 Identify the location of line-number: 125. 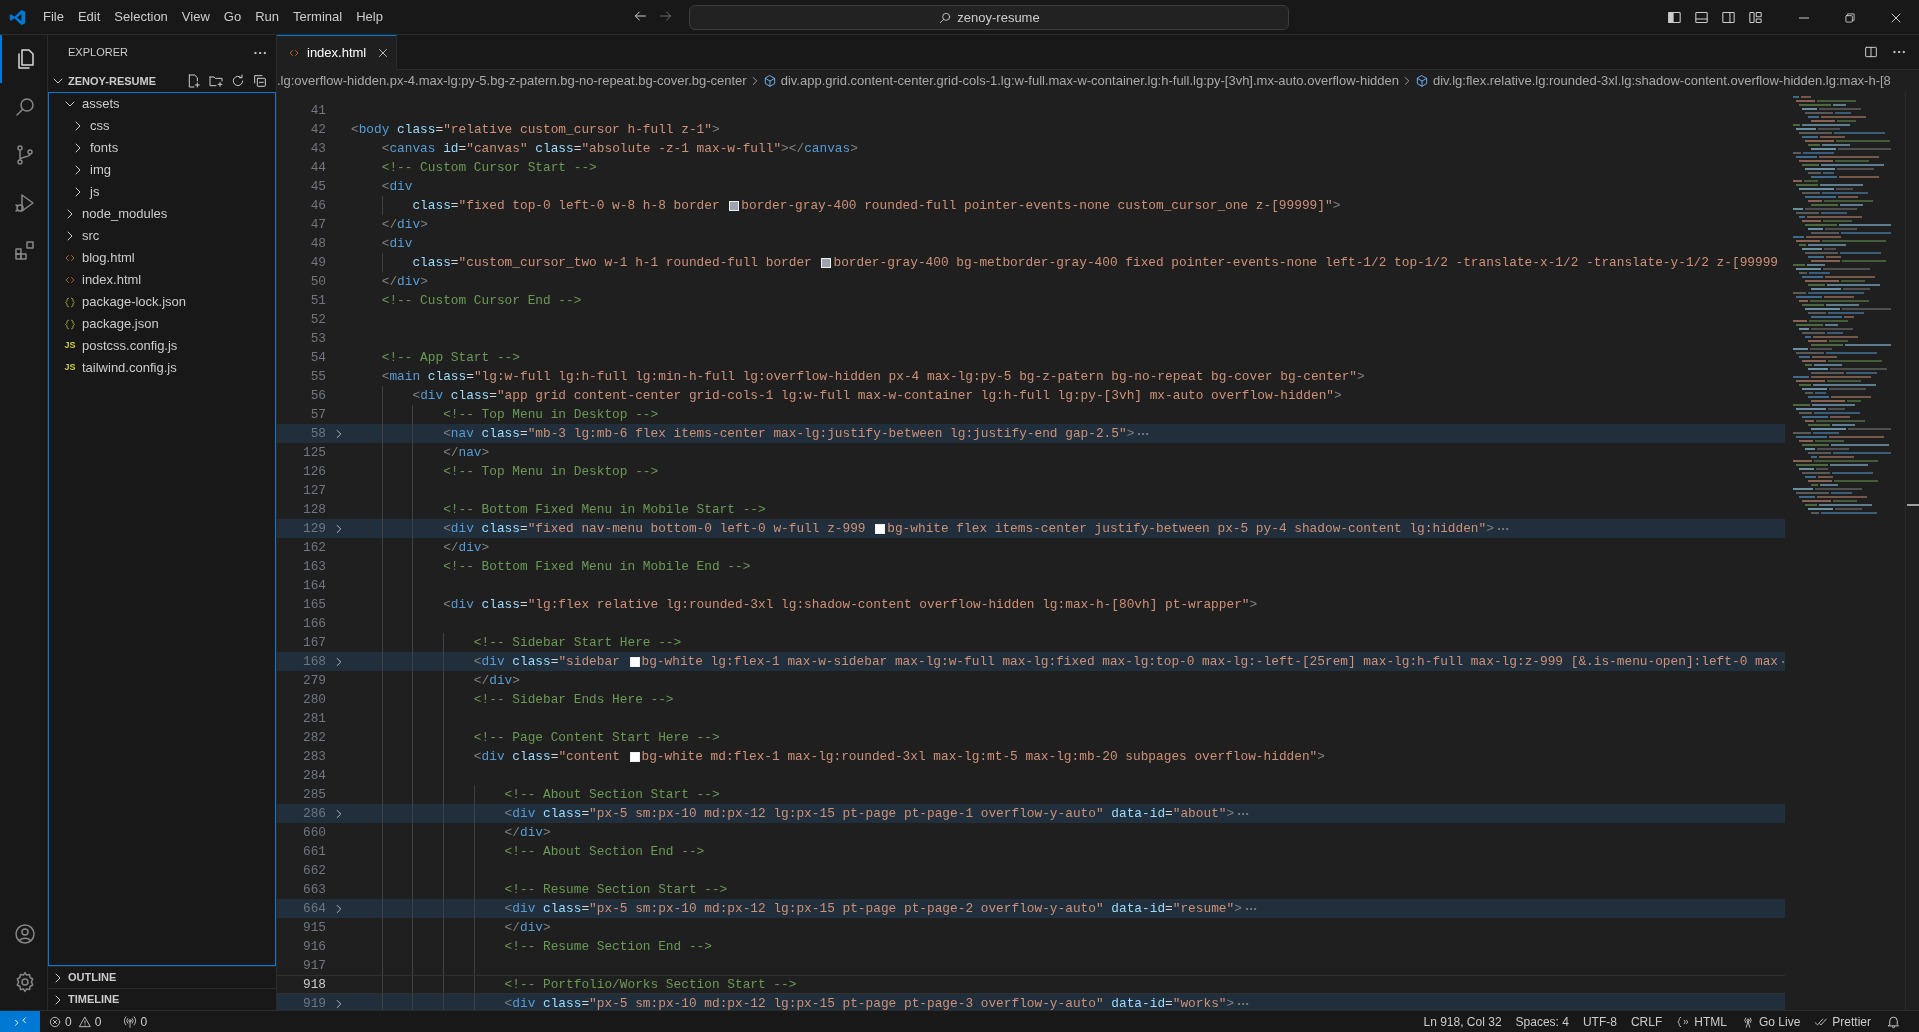
(313, 452).